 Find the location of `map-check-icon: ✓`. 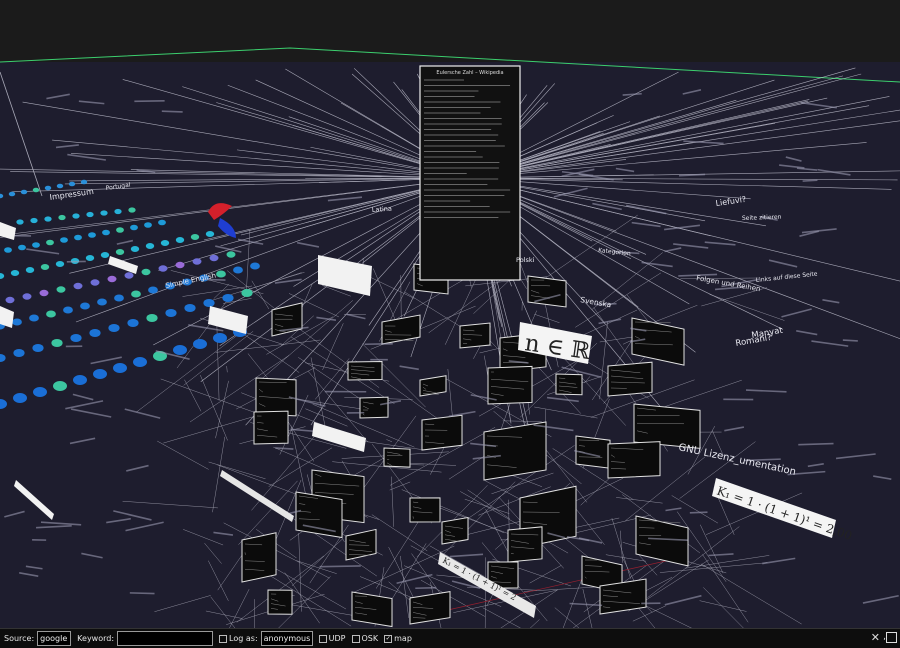

map-check-icon: ✓ is located at coordinates (388, 639).